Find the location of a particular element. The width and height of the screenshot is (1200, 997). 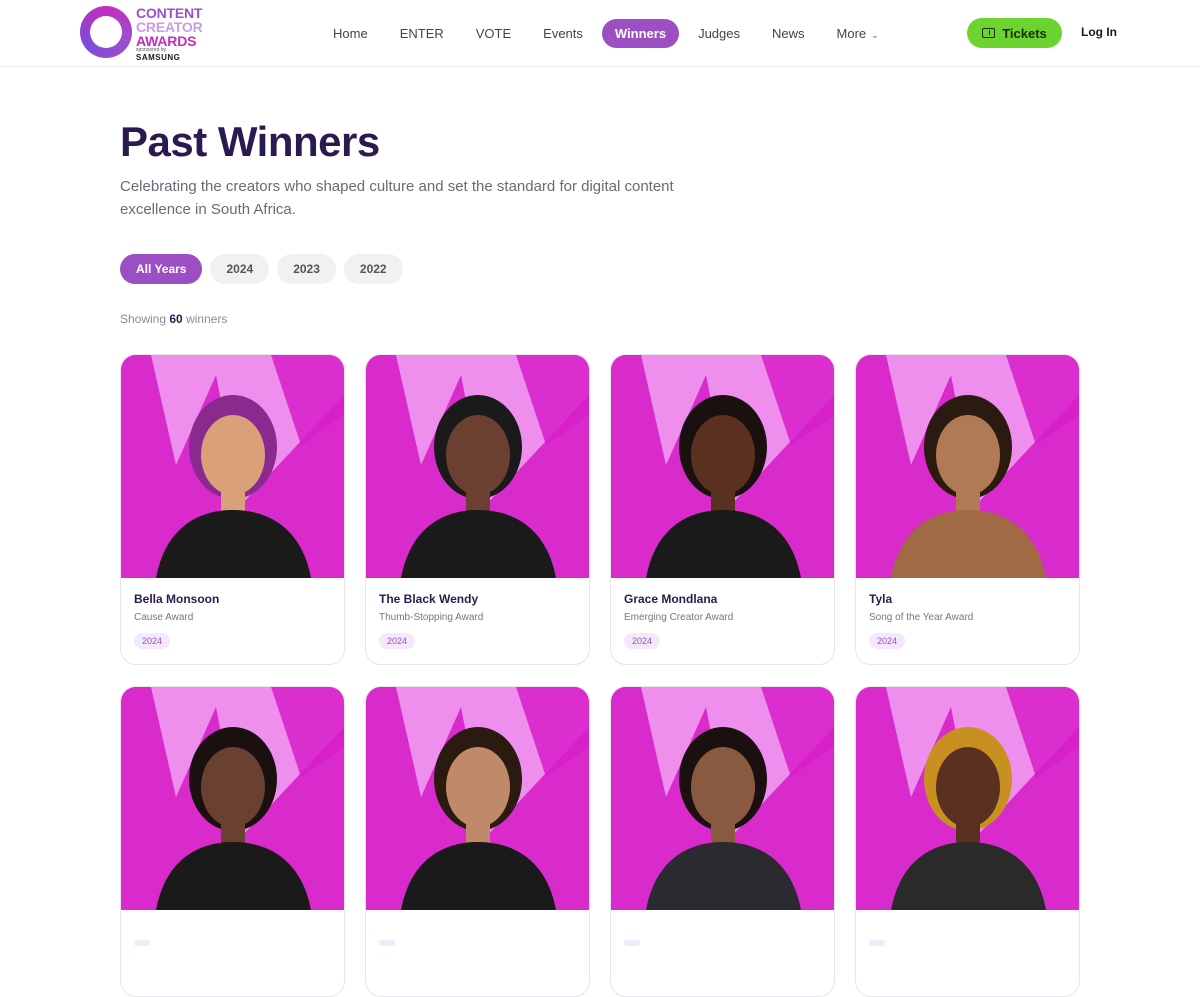

filter-2022: 2022 is located at coordinates (373, 269).